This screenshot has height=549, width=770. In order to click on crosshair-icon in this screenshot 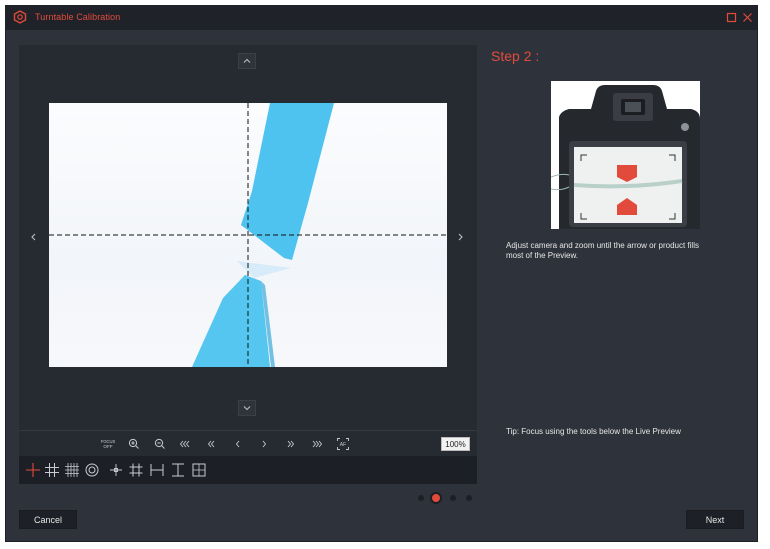, I will do `click(33, 470)`.